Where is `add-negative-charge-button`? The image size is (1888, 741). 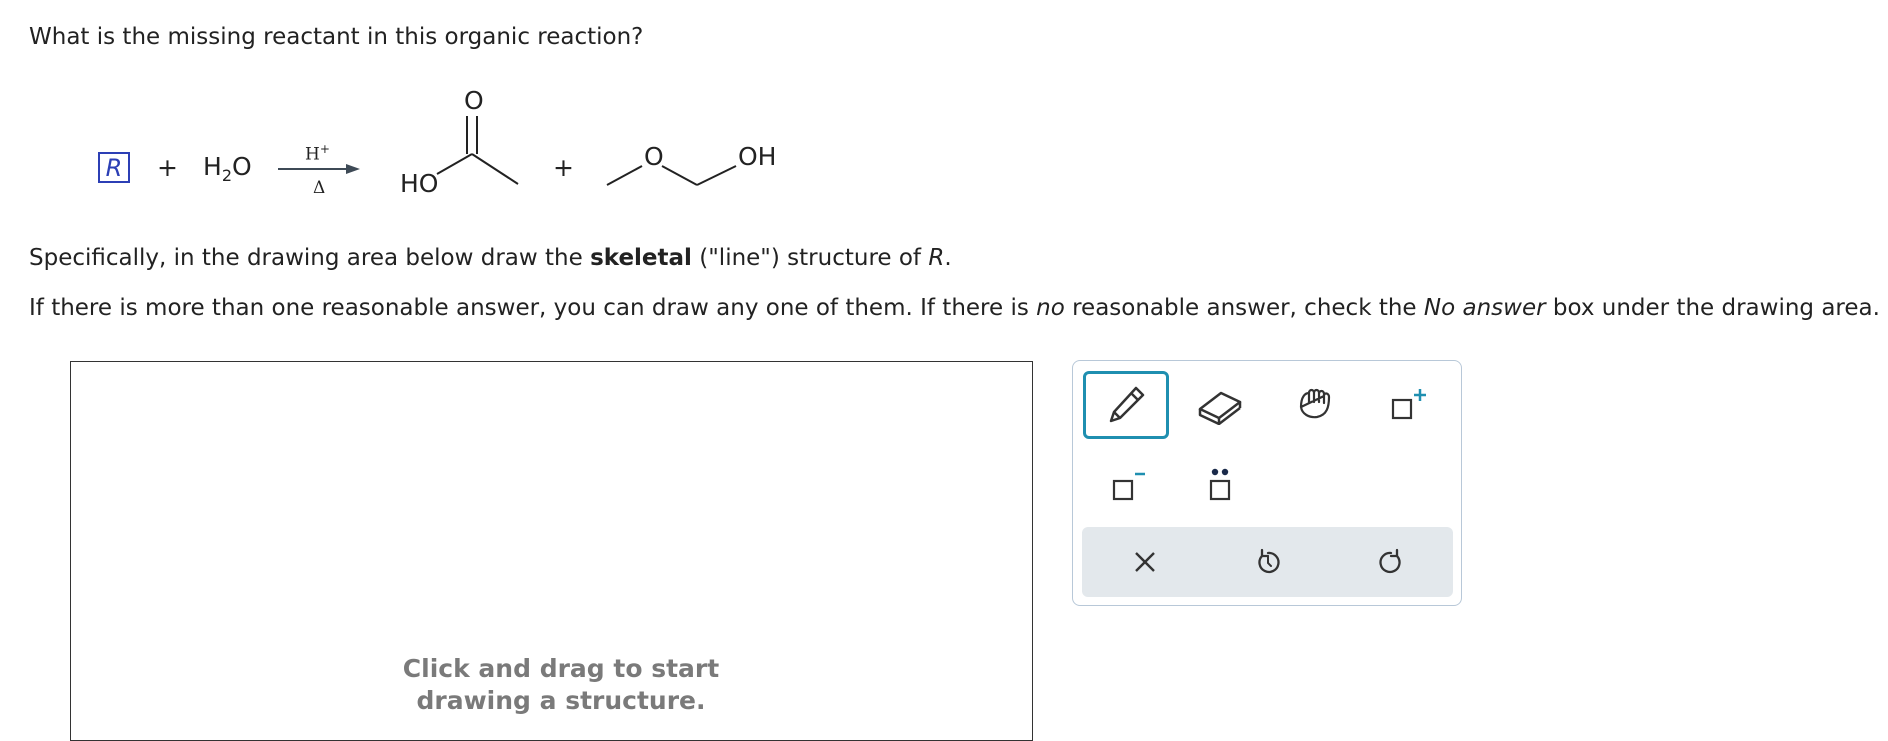
add-negative-charge-button is located at coordinates (1126, 484).